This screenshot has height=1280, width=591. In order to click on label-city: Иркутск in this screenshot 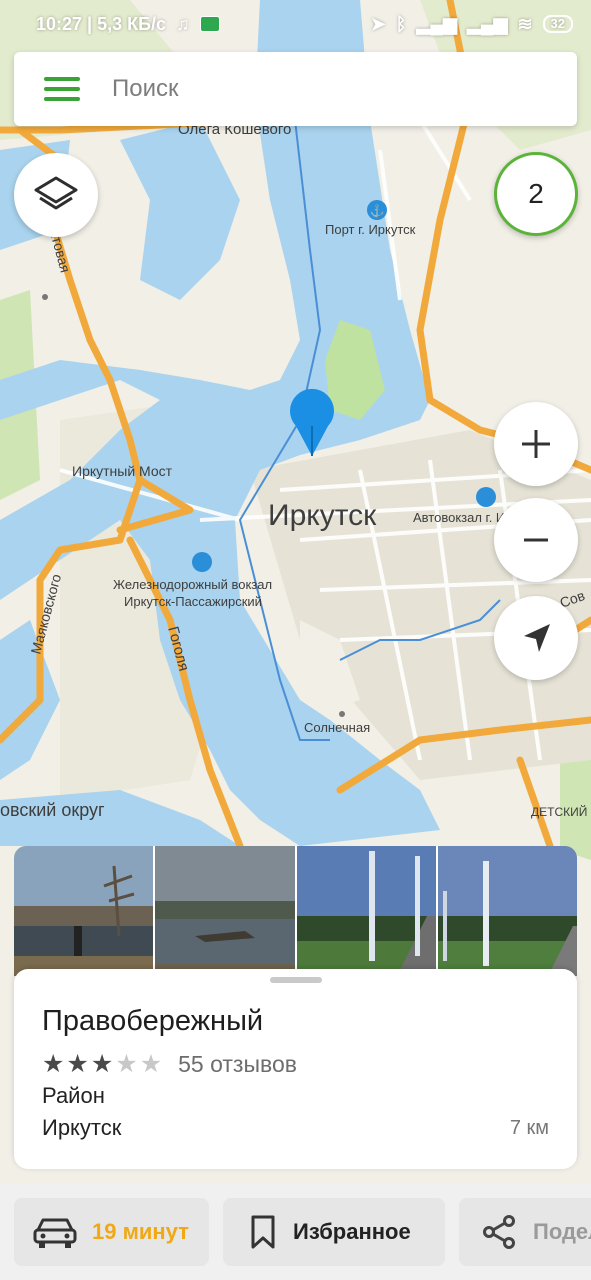, I will do `click(322, 515)`.